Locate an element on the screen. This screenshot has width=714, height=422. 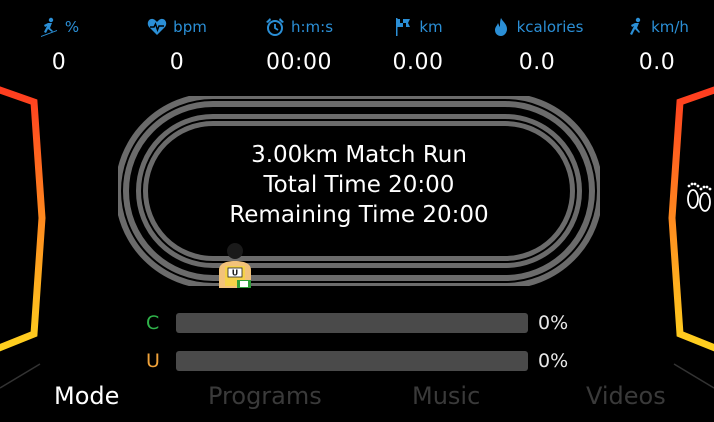
stat-unit: h:m:s is located at coordinates (312, 27).